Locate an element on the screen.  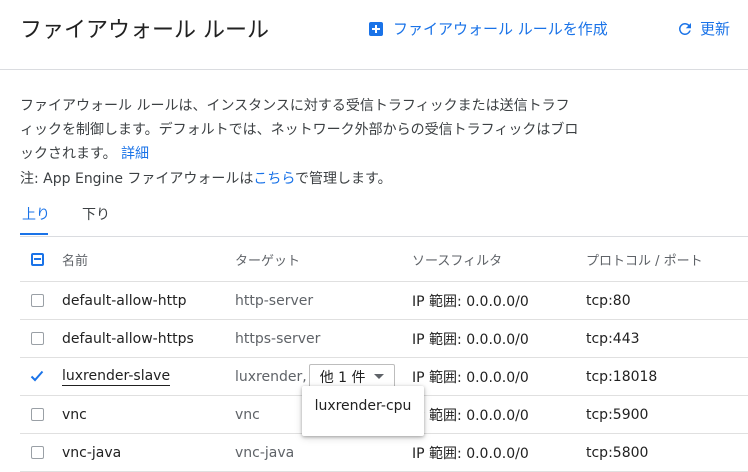
create-firewall-rule-label: ファイアウォール ルールを作成 is located at coordinates (500, 29).